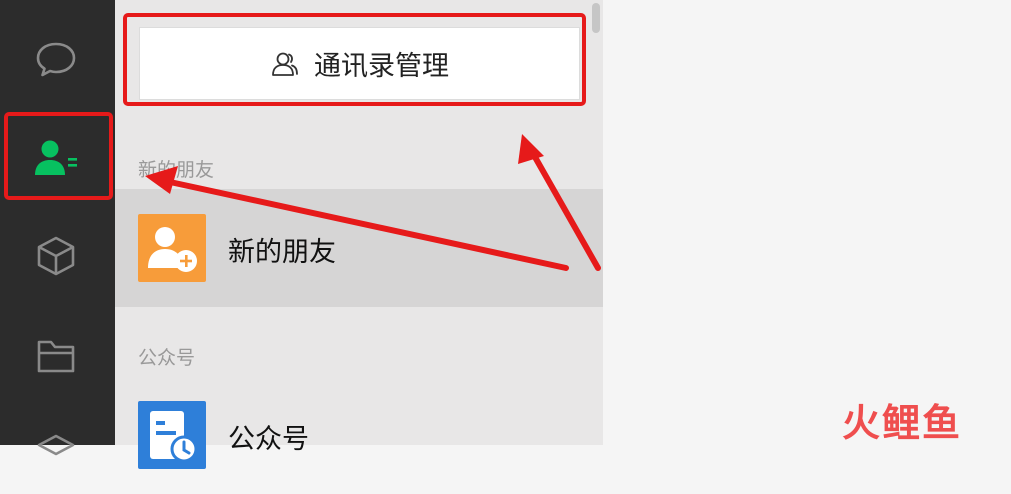  Describe the element at coordinates (172, 248) in the screenshot. I see `add-friend-icon` at that location.